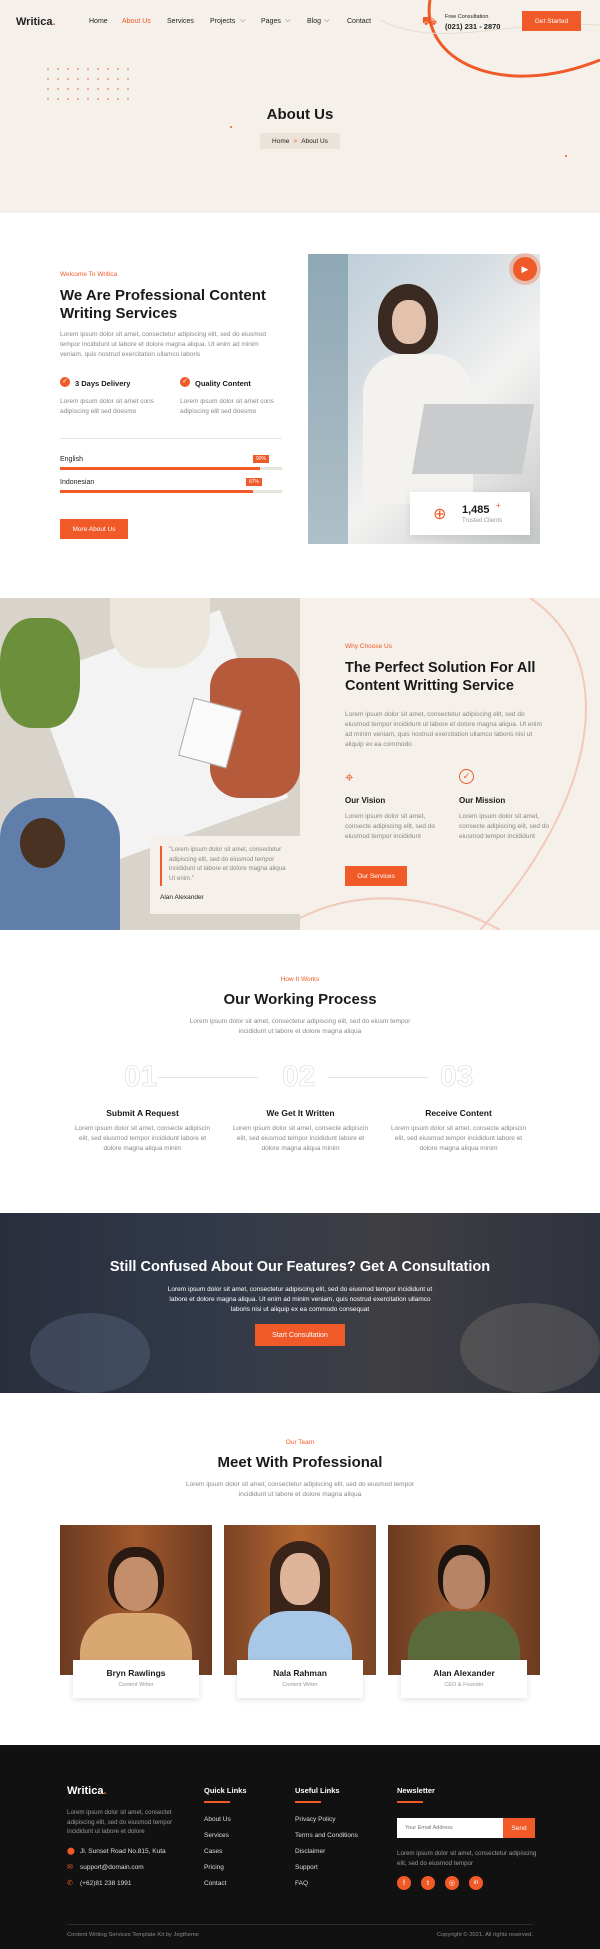 This screenshot has height=1949, width=600. Describe the element at coordinates (464, 1685) in the screenshot. I see `member-role: CEO & Founder` at that location.